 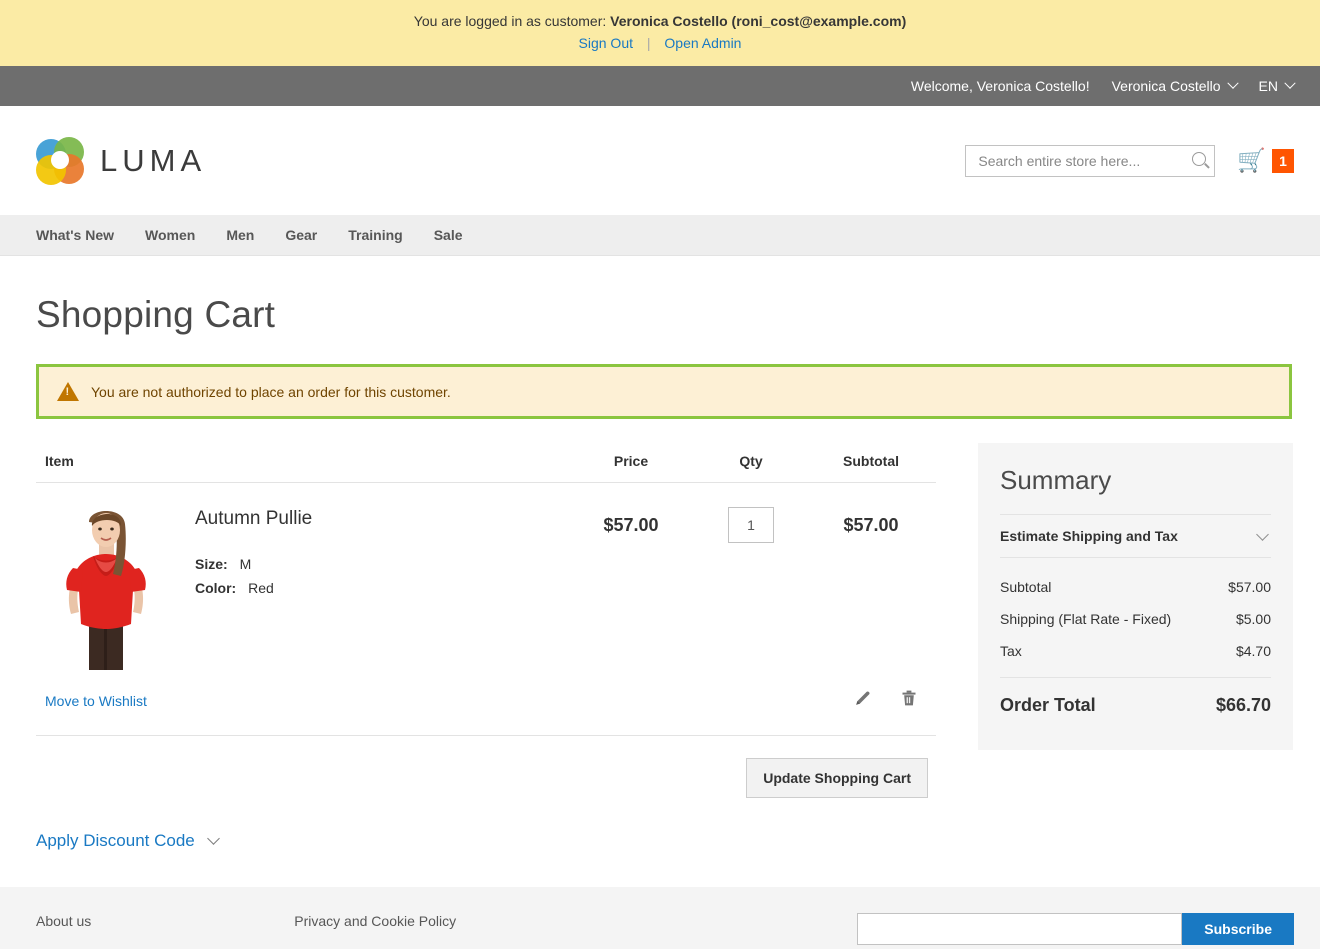 I want to click on option-value: M, so click(x=245, y=564).